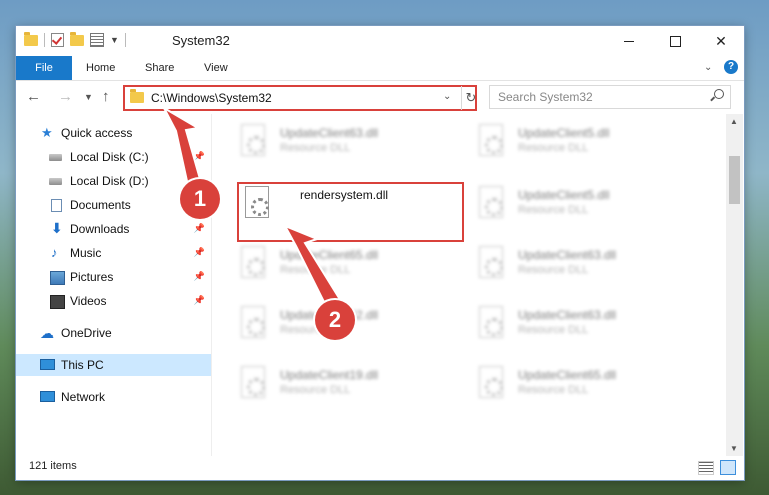 Image resolution: width=769 pixels, height=495 pixels. What do you see at coordinates (200, 199) in the screenshot?
I see `step1-badge: 1` at bounding box center [200, 199].